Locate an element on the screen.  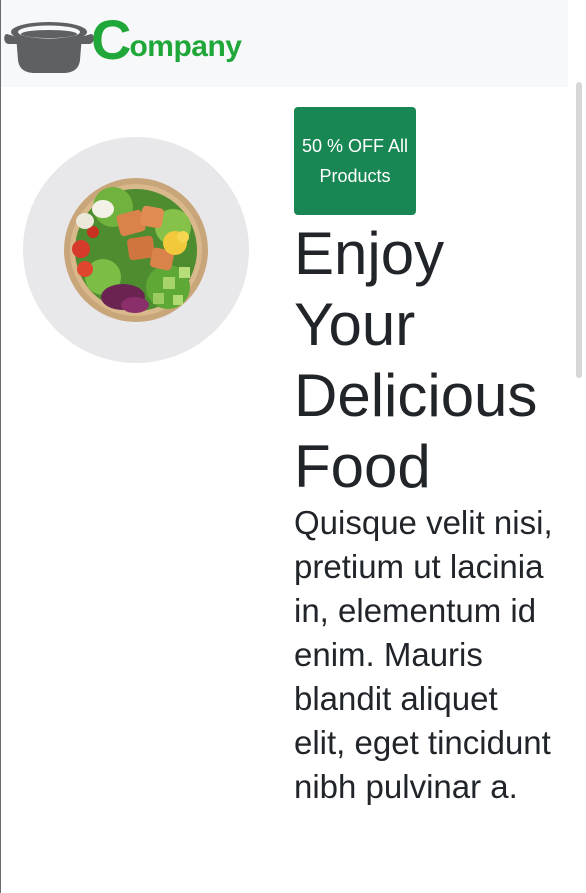
scrollbar is located at coordinates (577, 446).